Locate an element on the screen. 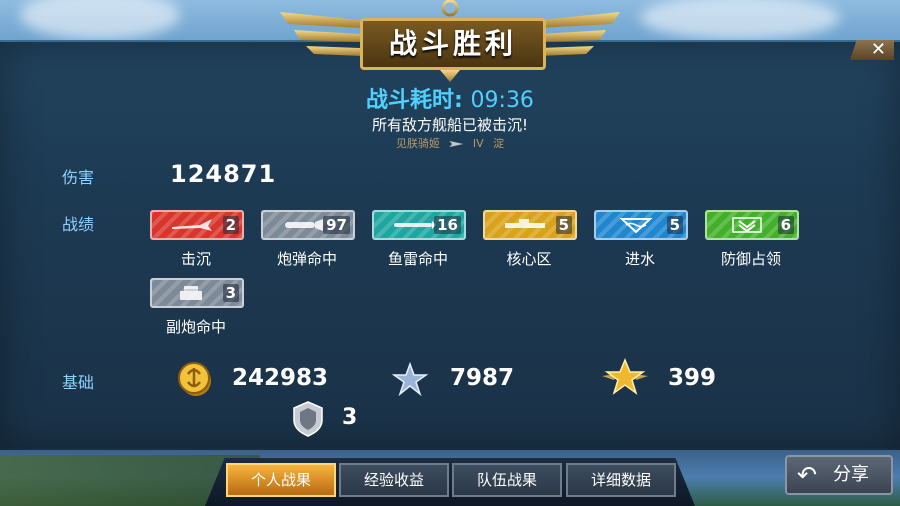 This screenshot has width=900, height=506. achievement-badge-core: 5 is located at coordinates (530, 225).